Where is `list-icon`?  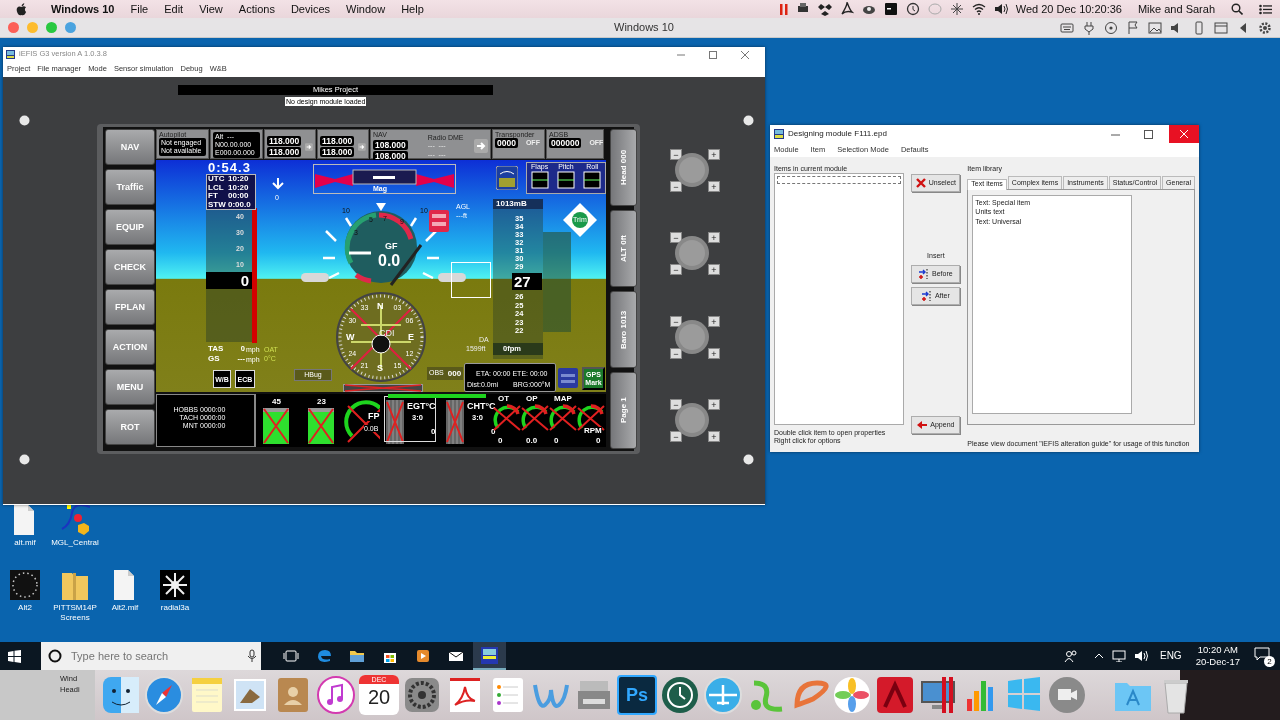 list-icon is located at coordinates (1265, 9).